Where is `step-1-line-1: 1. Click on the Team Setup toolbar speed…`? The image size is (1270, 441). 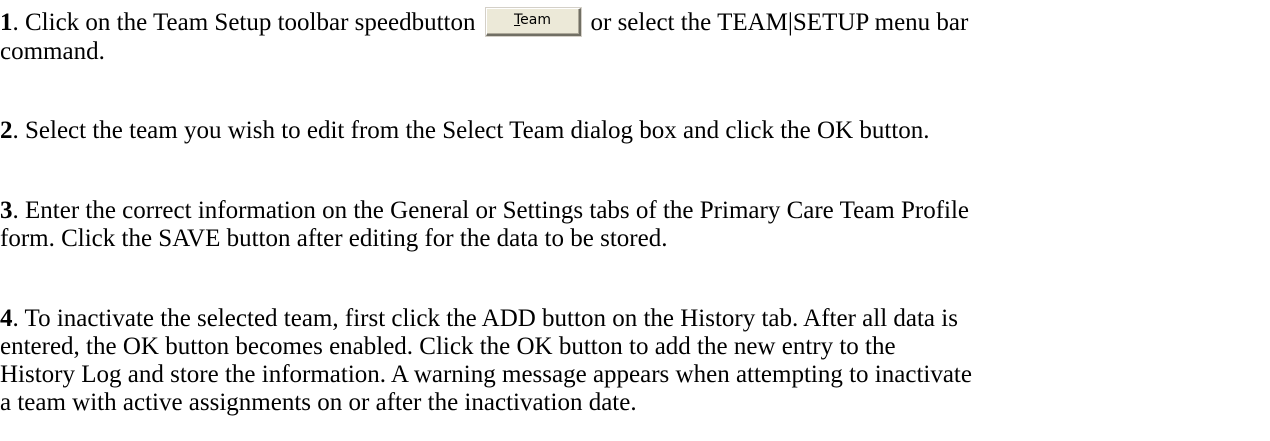 step-1-line-1: 1. Click on the Team Setup toolbar speed… is located at coordinates (484, 23).